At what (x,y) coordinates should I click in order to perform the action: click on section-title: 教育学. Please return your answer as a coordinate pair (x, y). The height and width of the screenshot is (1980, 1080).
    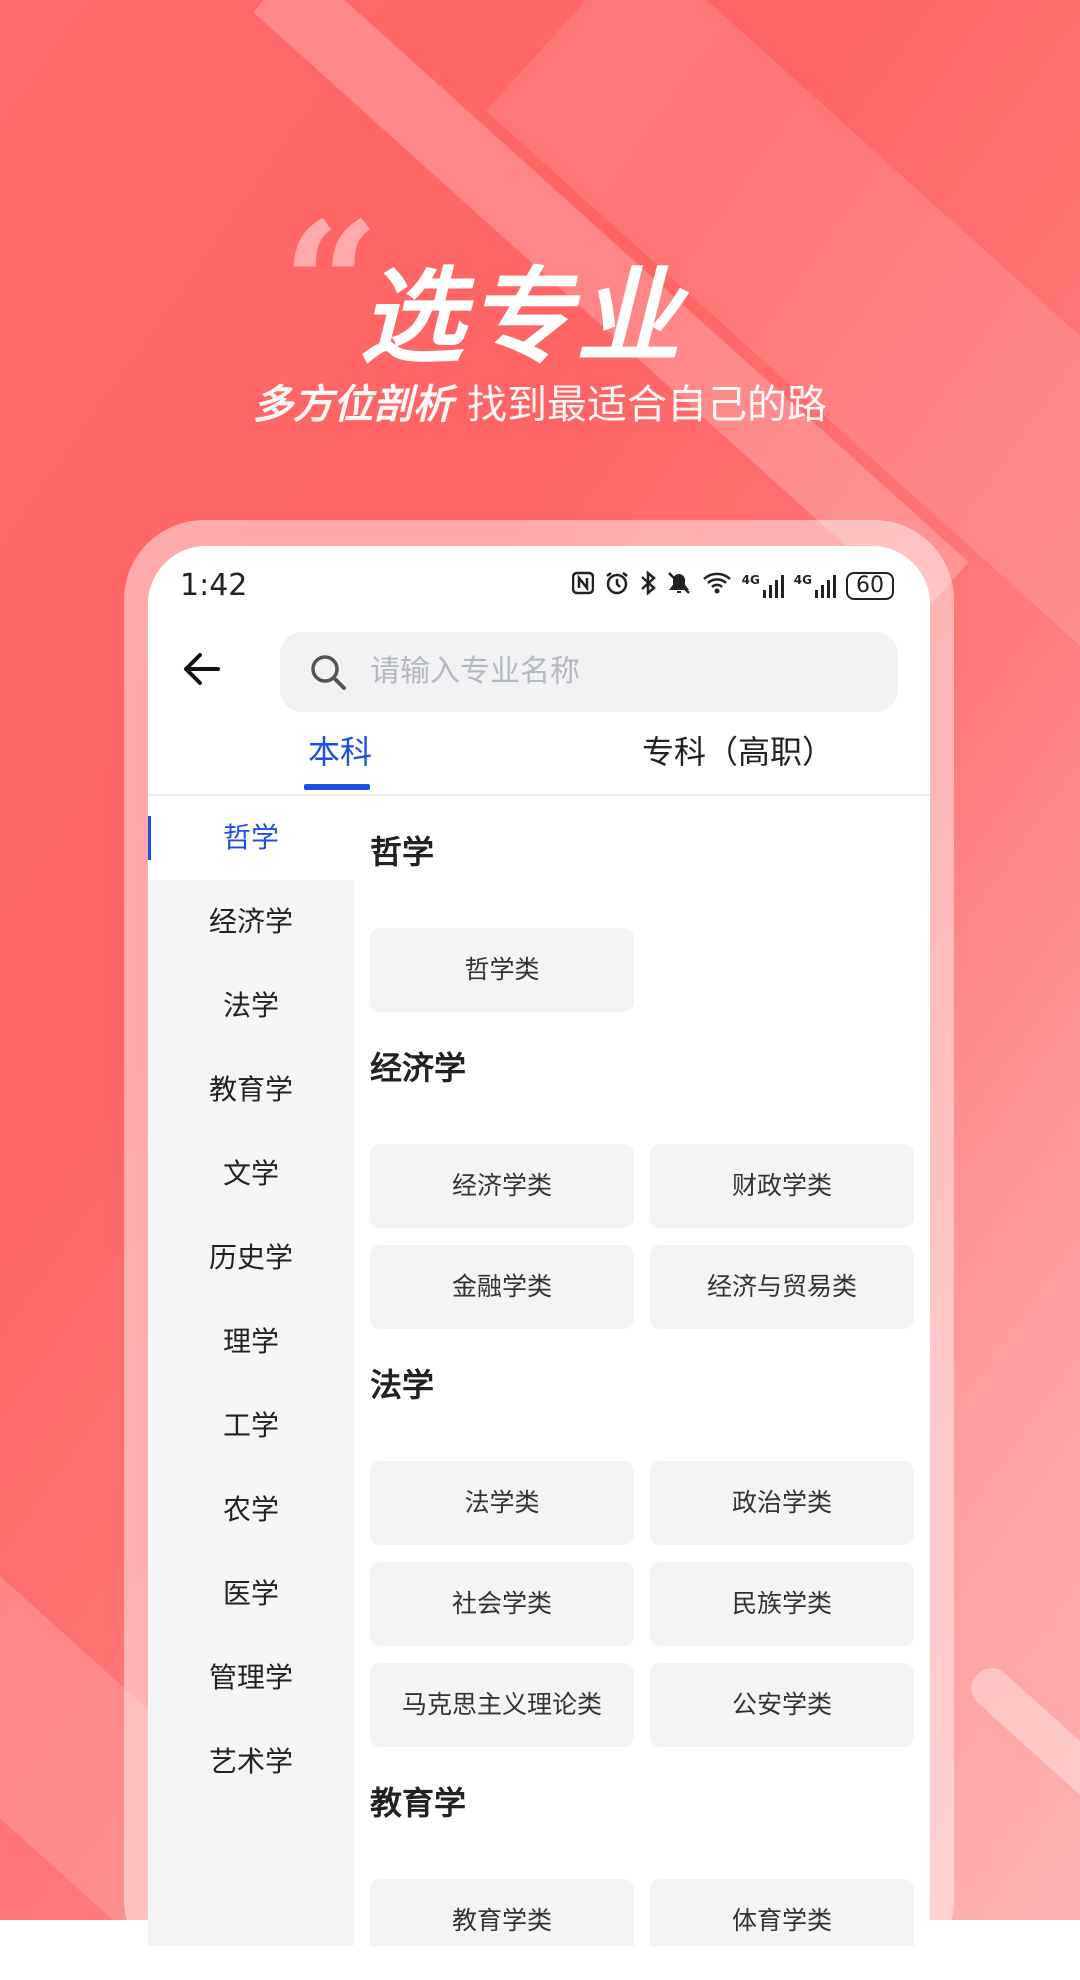
    Looking at the image, I should click on (418, 1803).